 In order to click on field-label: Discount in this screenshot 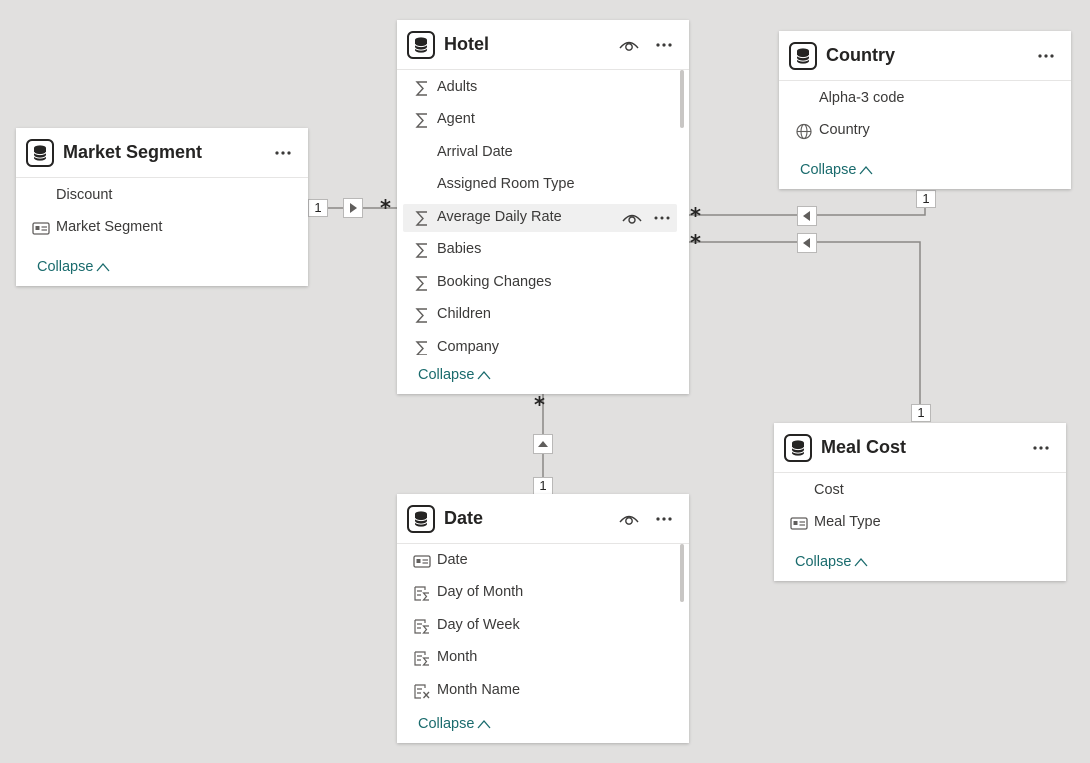, I will do `click(84, 195)`.